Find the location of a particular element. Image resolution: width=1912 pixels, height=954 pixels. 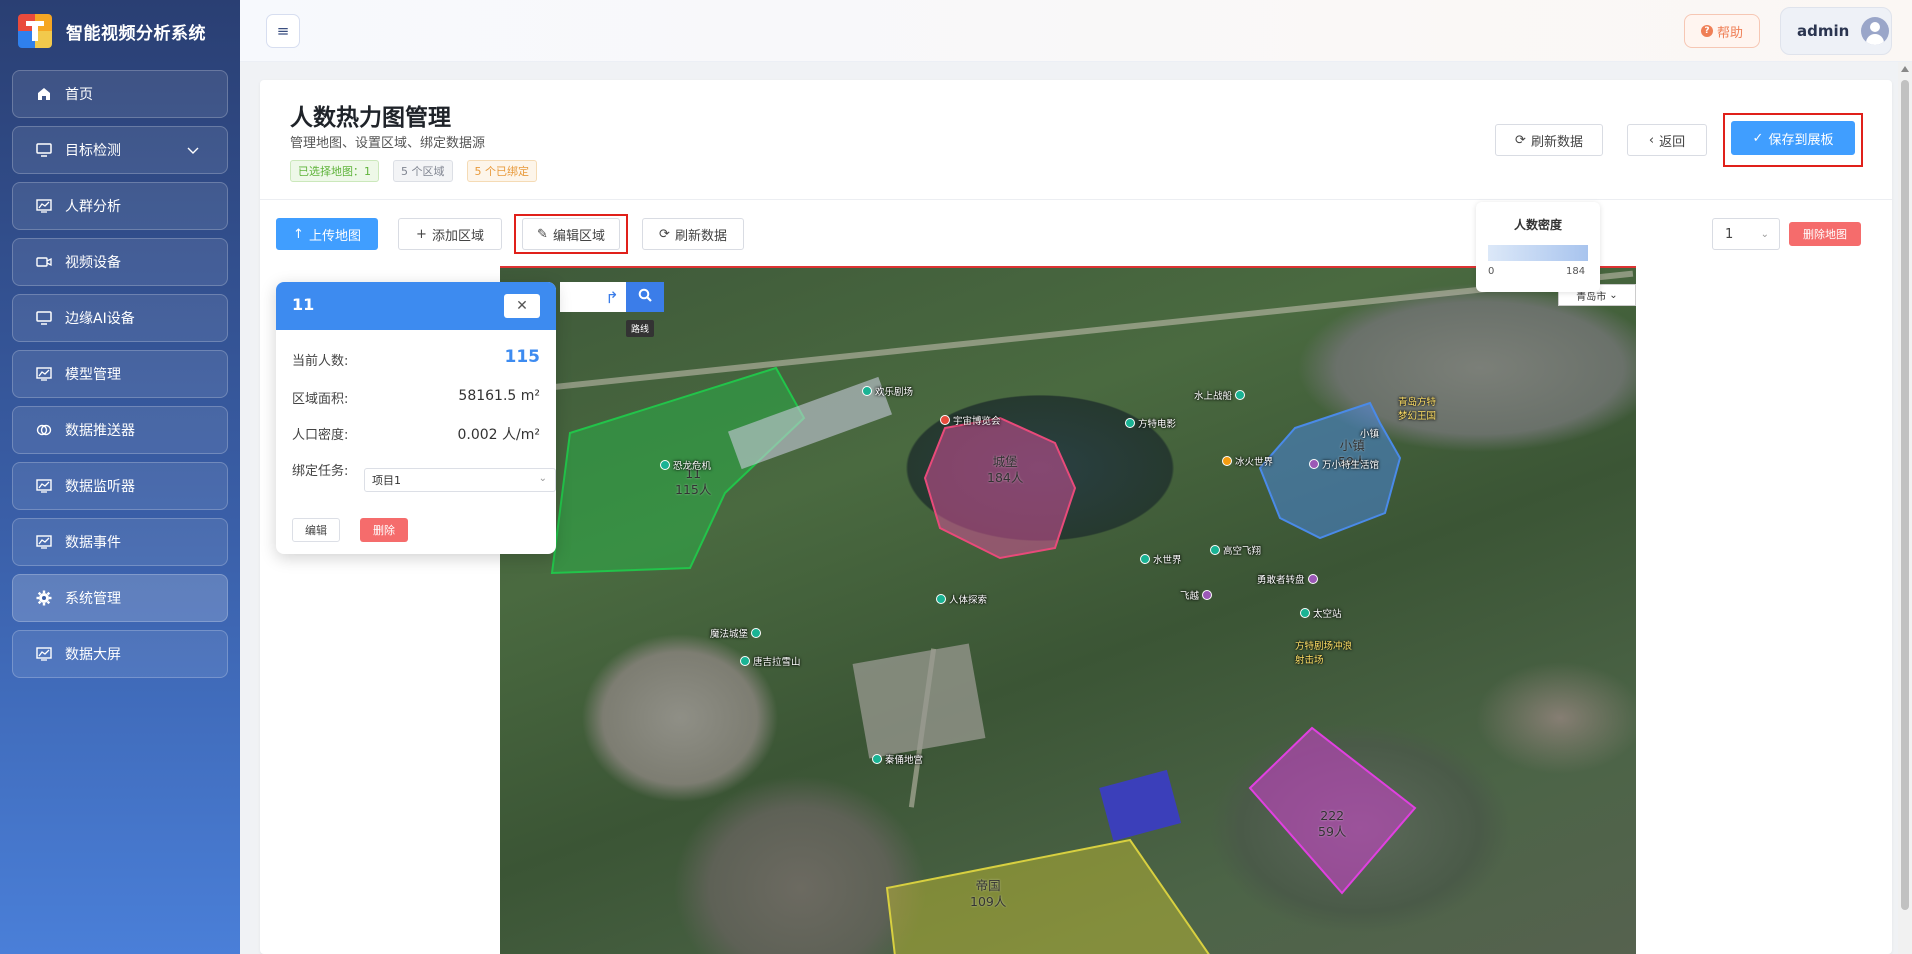

map-poi: 人体探索 is located at coordinates (961, 599).